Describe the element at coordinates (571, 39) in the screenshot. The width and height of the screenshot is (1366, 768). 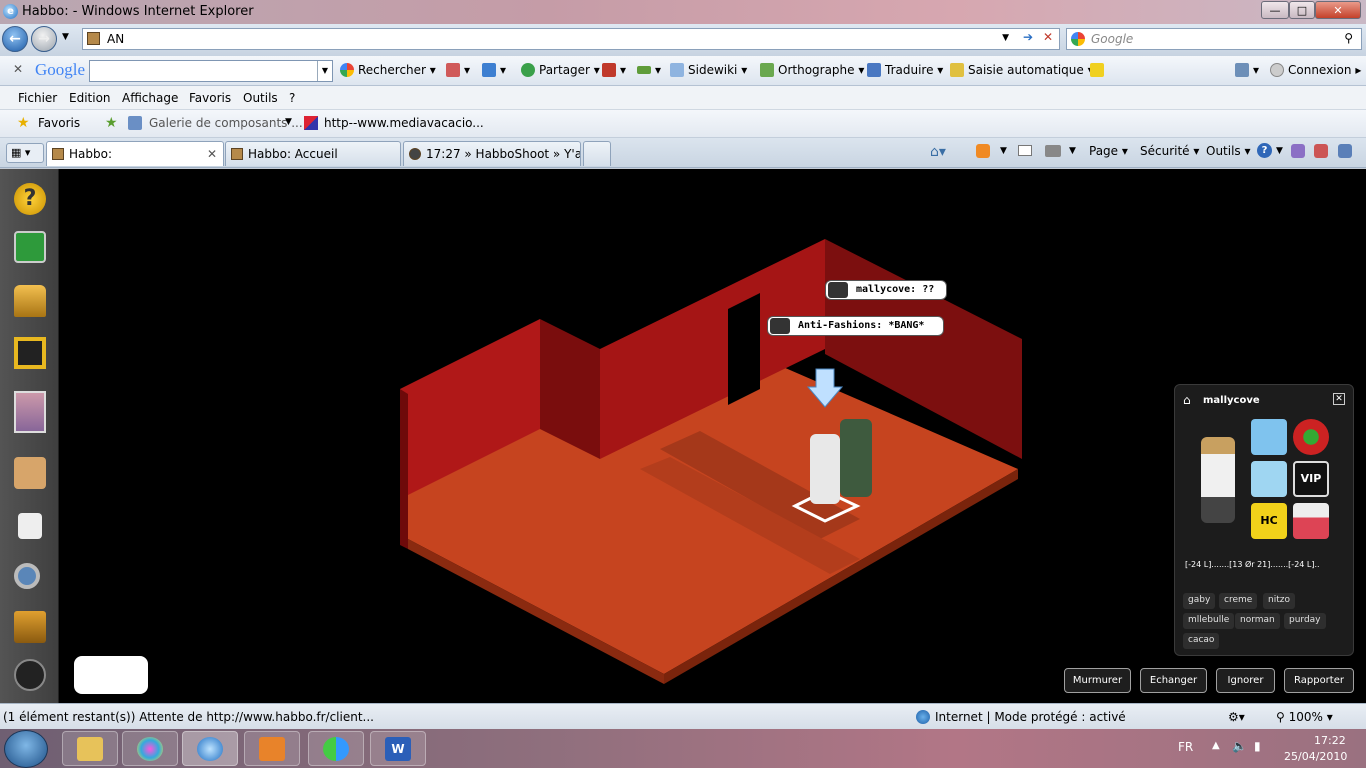
I see `address-field: AN ▼ ➔ ✕` at that location.